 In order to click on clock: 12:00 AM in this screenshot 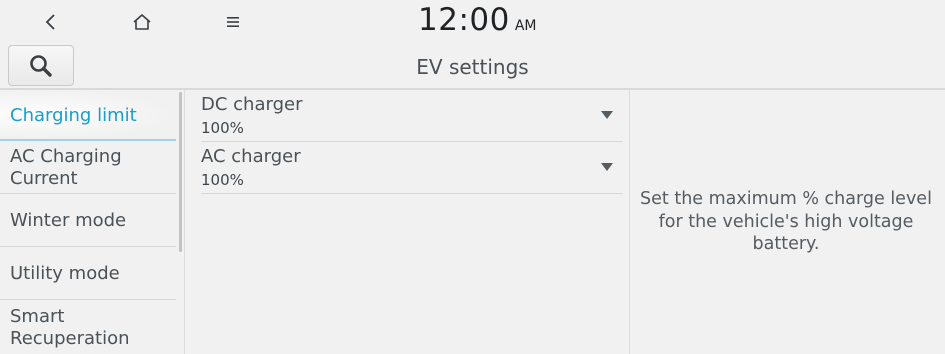, I will do `click(477, 22)`.